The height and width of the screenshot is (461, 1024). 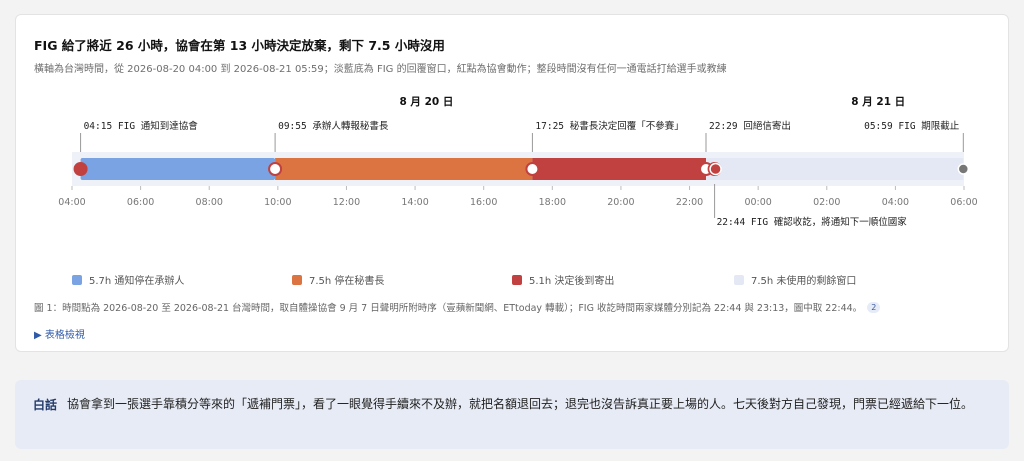 I want to click on legend-item: 7.5h 停在秘書長, so click(x=338, y=279).